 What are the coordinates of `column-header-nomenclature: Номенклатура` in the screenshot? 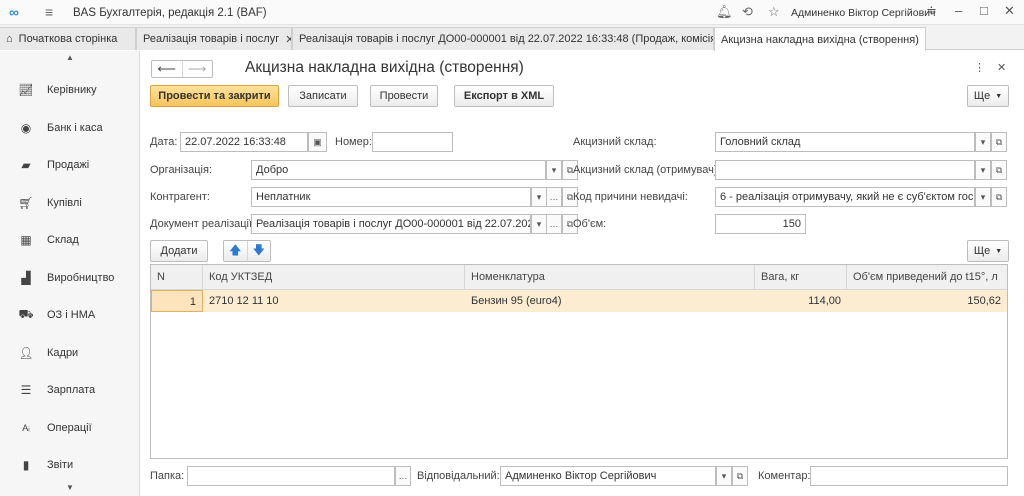 It's located at (610, 277).